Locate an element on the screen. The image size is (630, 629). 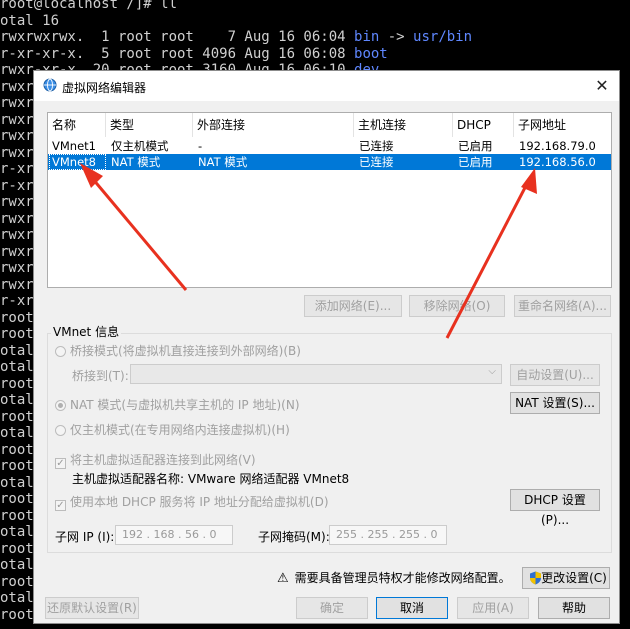
annotation-arrow-right is located at coordinates (488, 258).